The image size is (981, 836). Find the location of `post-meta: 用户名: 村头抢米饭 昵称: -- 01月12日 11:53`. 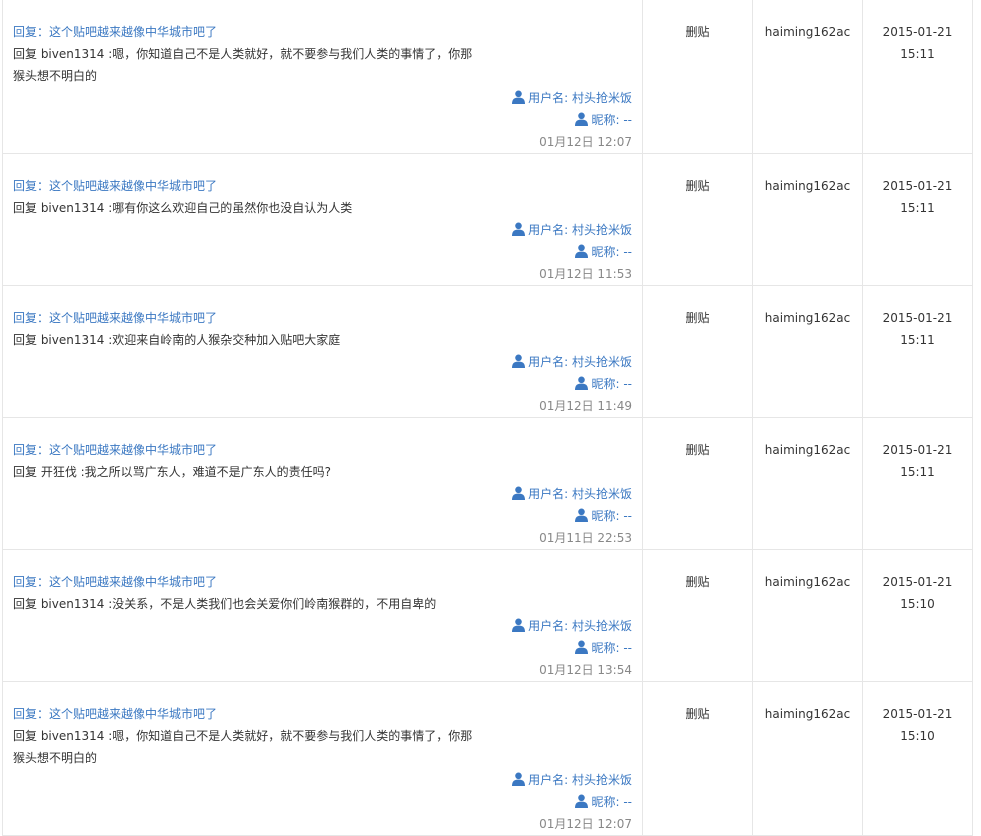

post-meta: 用户名: 村头抢米饭 昵称: -- 01月12日 11:53 is located at coordinates (557, 252).